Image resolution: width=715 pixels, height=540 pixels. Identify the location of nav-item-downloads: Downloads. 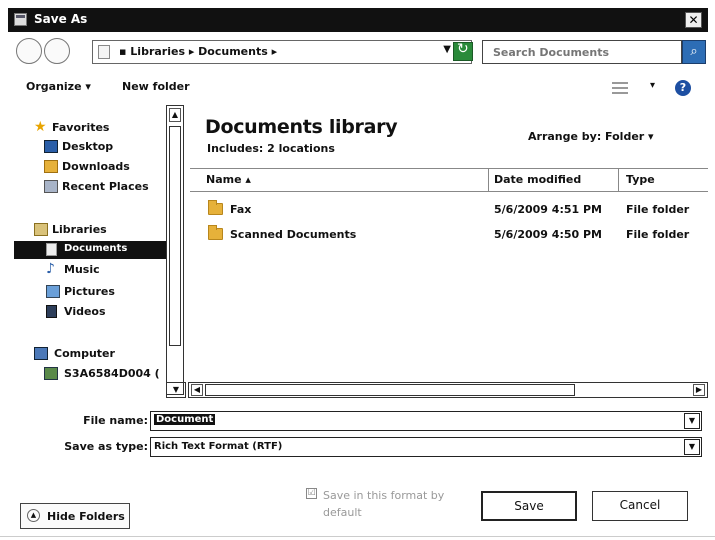
(90, 167).